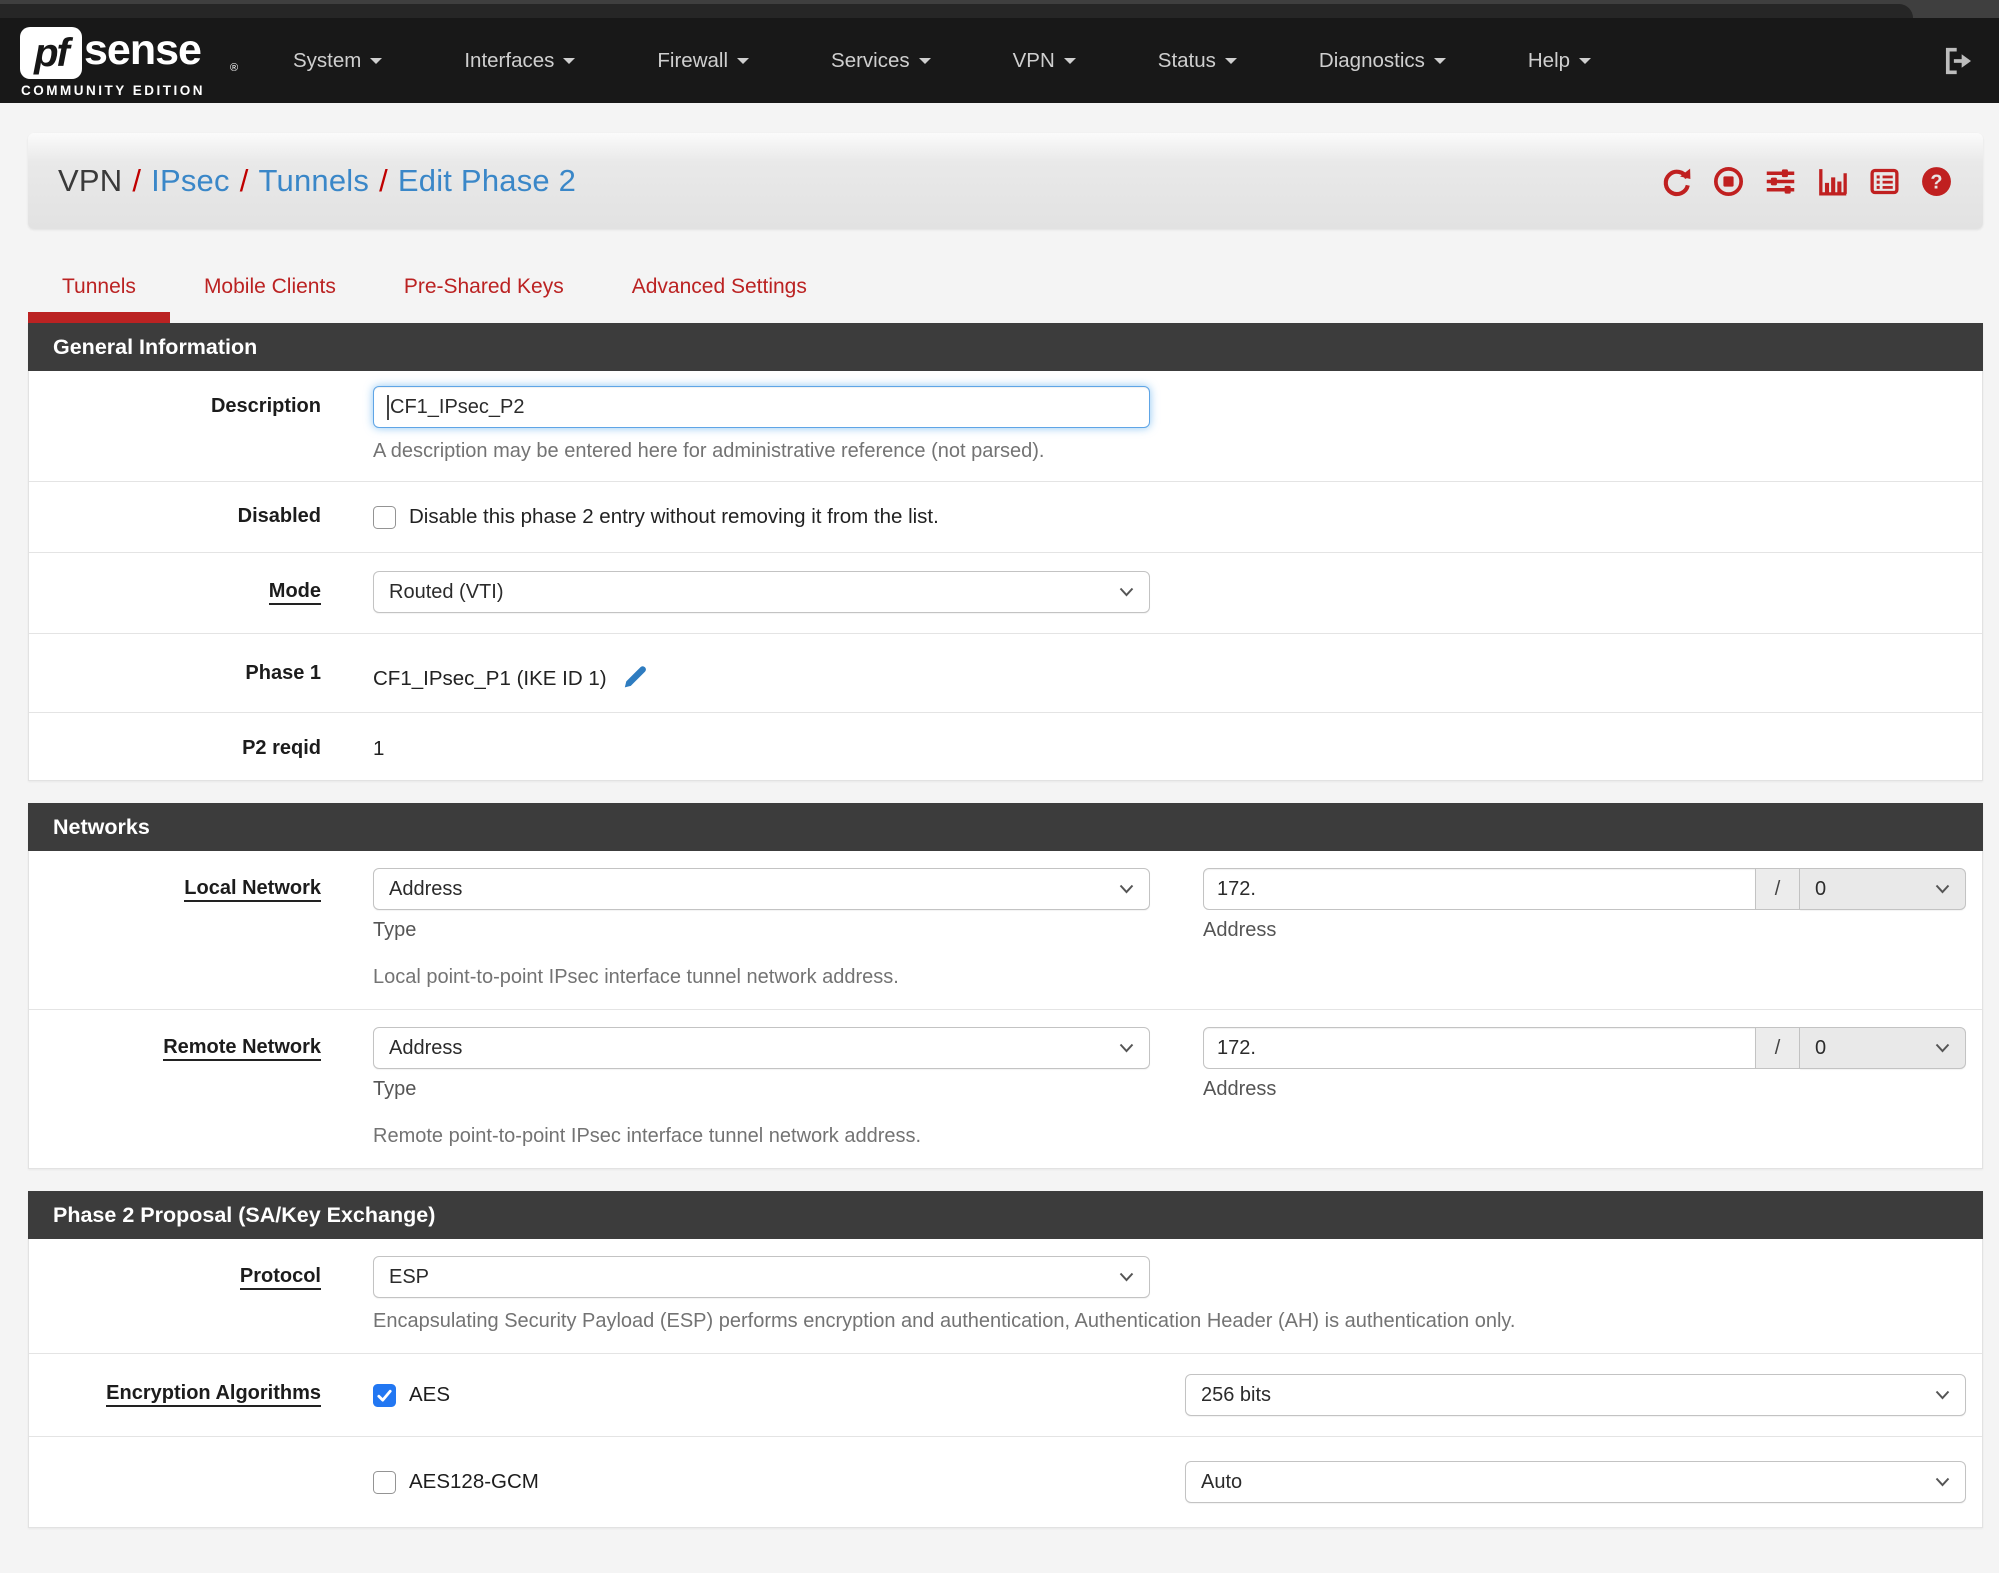  What do you see at coordinates (703, 61) in the screenshot?
I see `nav-item-firewall: Firewall` at bounding box center [703, 61].